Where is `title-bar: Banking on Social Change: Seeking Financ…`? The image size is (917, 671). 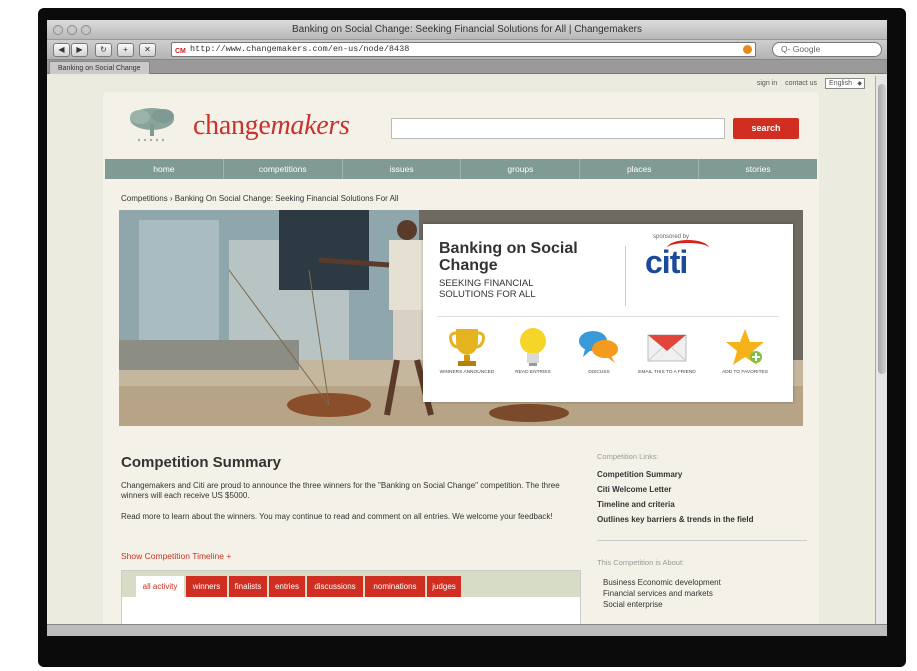
title-bar: Banking on Social Change: Seeking Financ… is located at coordinates (467, 30).